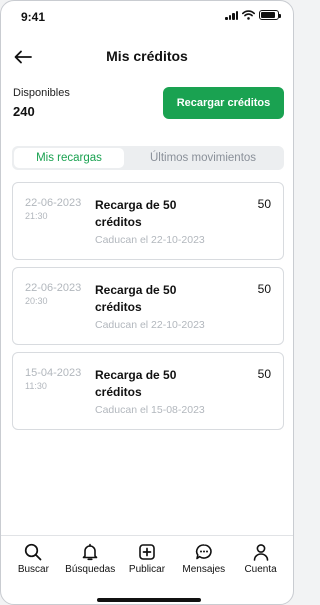 The height and width of the screenshot is (605, 320). What do you see at coordinates (203, 552) in the screenshot?
I see `chat-icon` at bounding box center [203, 552].